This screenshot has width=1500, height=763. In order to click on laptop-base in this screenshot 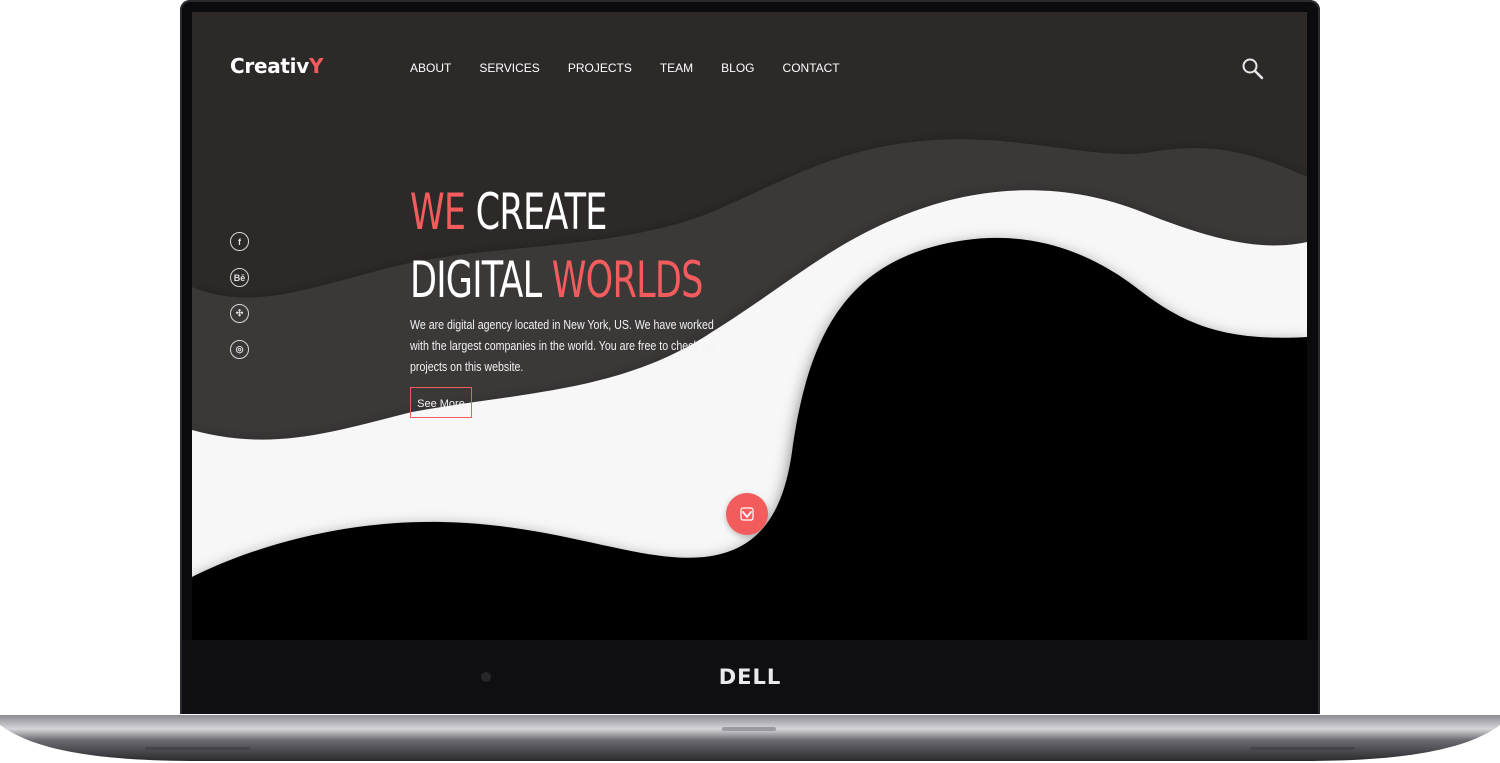, I will do `click(750, 738)`.